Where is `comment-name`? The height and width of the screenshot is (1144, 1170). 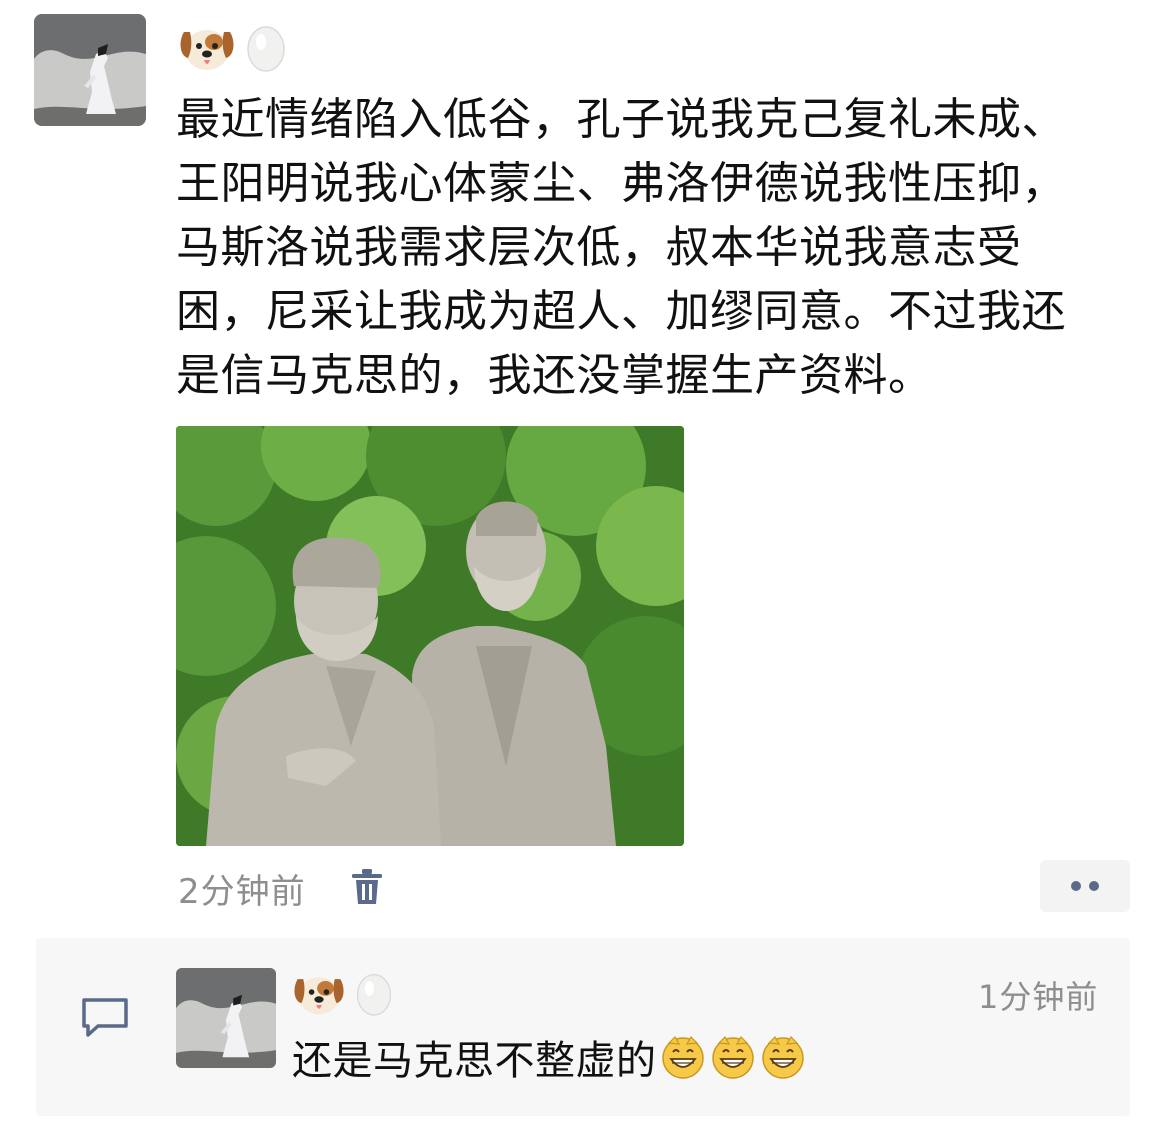 comment-name is located at coordinates (344, 993).